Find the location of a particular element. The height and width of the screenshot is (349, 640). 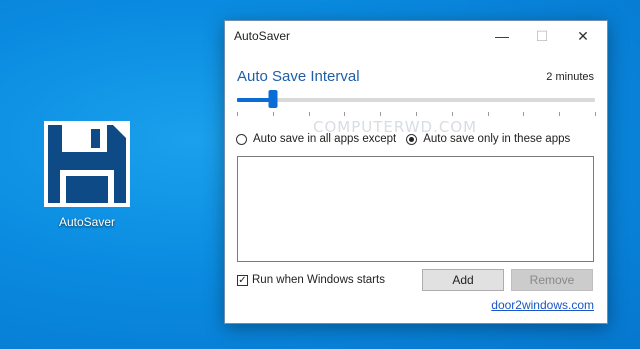

floppy-disk-icon is located at coordinates (87, 164).